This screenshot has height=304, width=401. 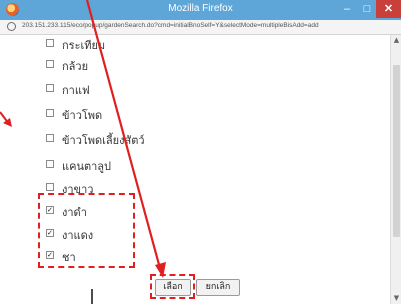 What do you see at coordinates (86, 230) in the screenshot?
I see `annotation-highlight-checked-items` at bounding box center [86, 230].